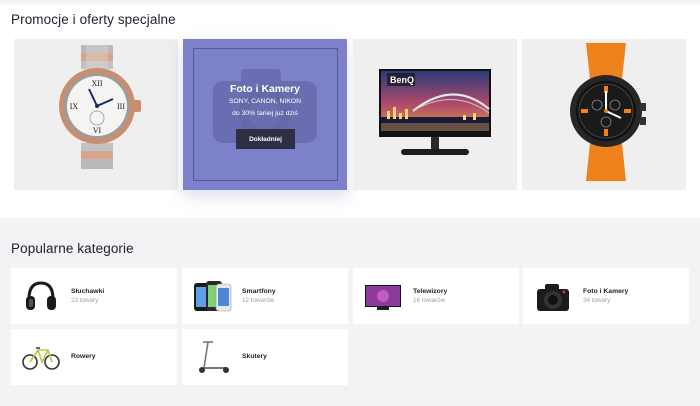  Describe the element at coordinates (254, 356) in the screenshot. I see `category-name: Skutery` at that location.